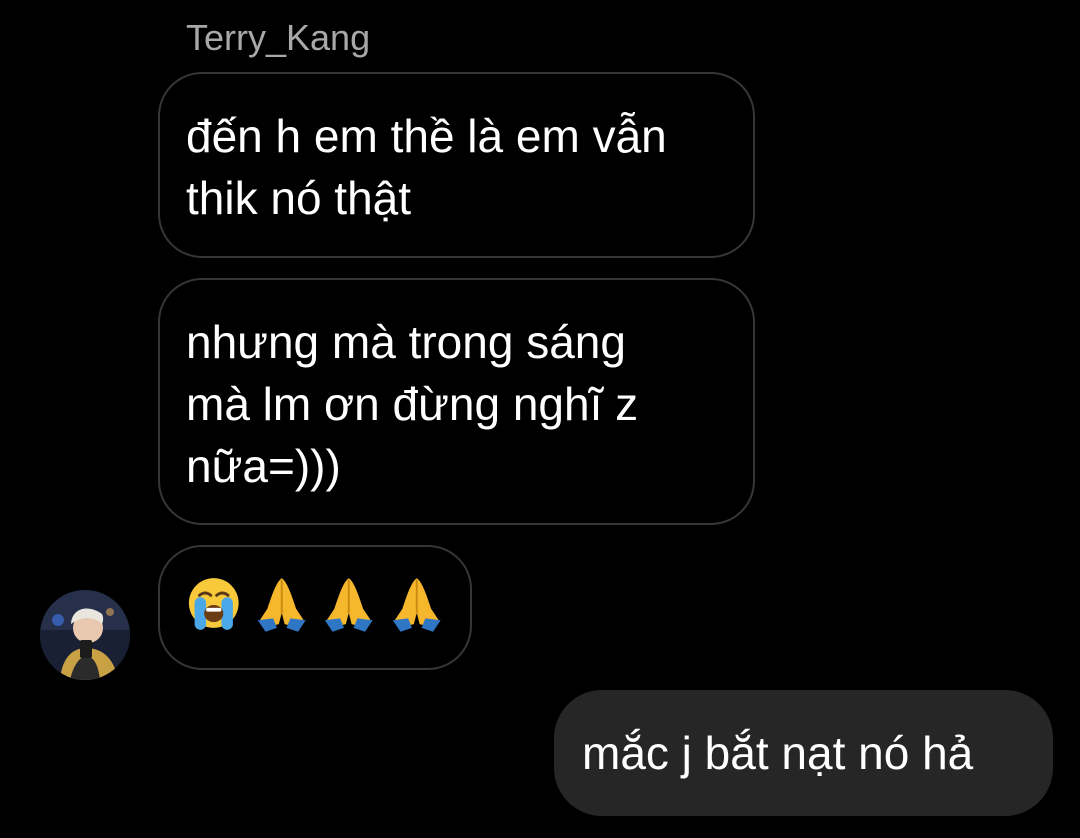 This screenshot has height=838, width=1080. I want to click on emoji-row, so click(315, 604).